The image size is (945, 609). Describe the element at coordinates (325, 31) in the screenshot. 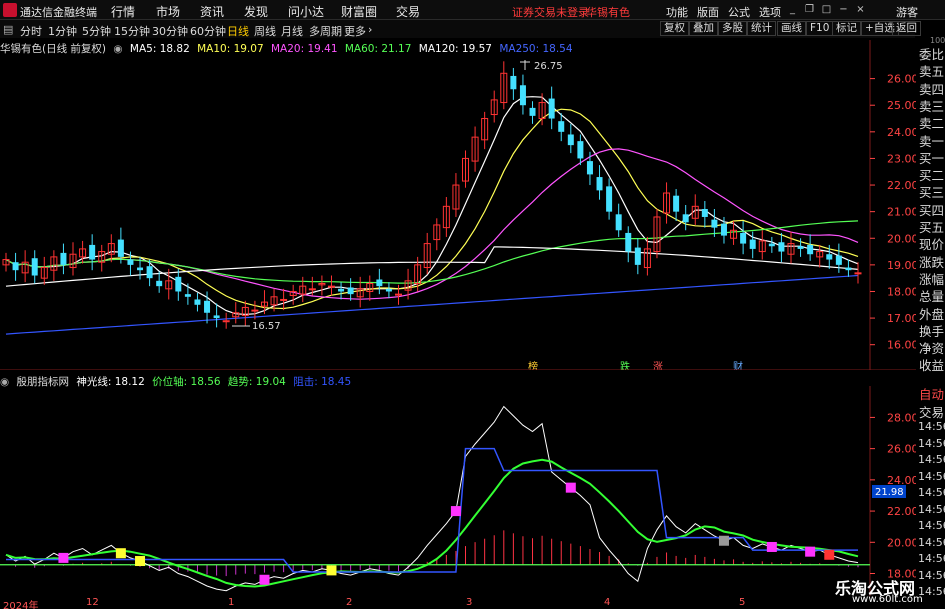

I see `period-multi: 多周期` at that location.